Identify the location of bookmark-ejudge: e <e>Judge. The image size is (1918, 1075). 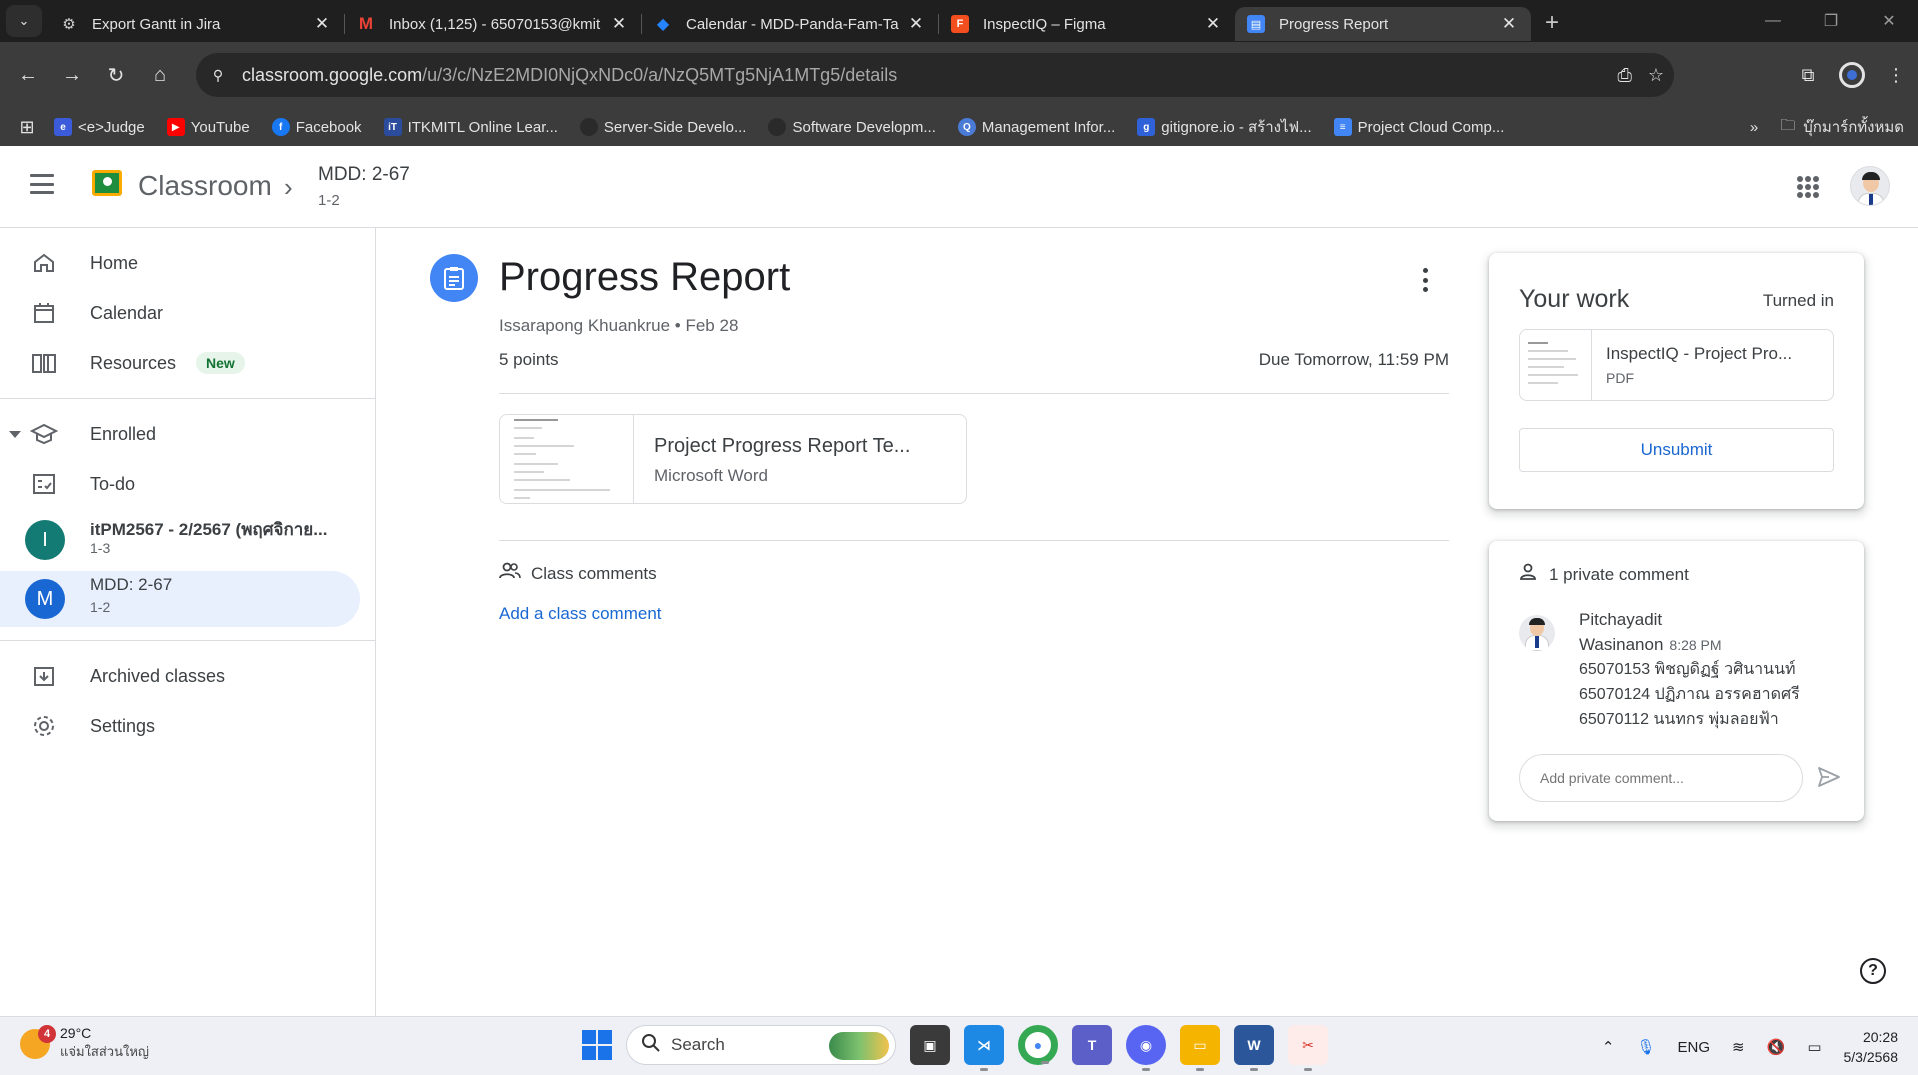
(99, 127).